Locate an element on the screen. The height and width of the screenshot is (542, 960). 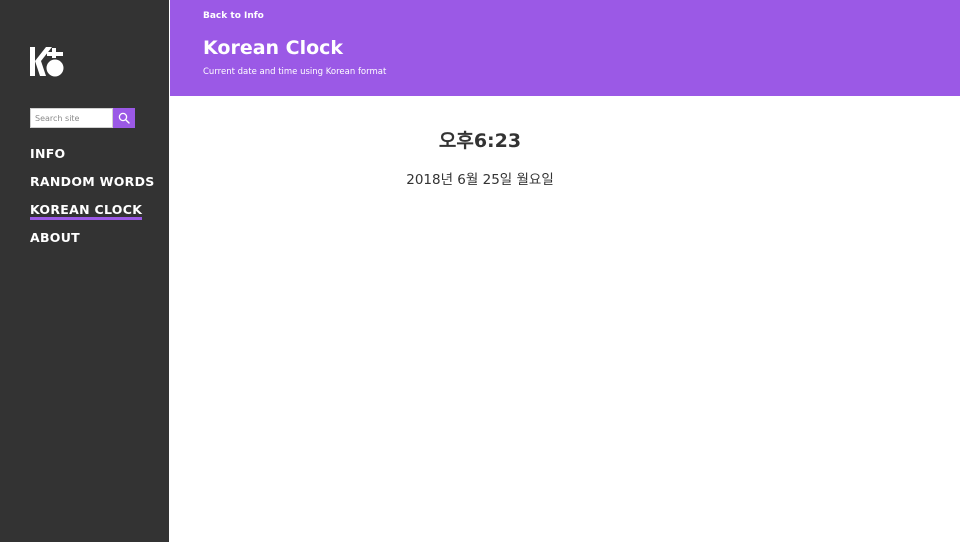
nav-item-label: RANDOM WORDS is located at coordinates (92, 181).